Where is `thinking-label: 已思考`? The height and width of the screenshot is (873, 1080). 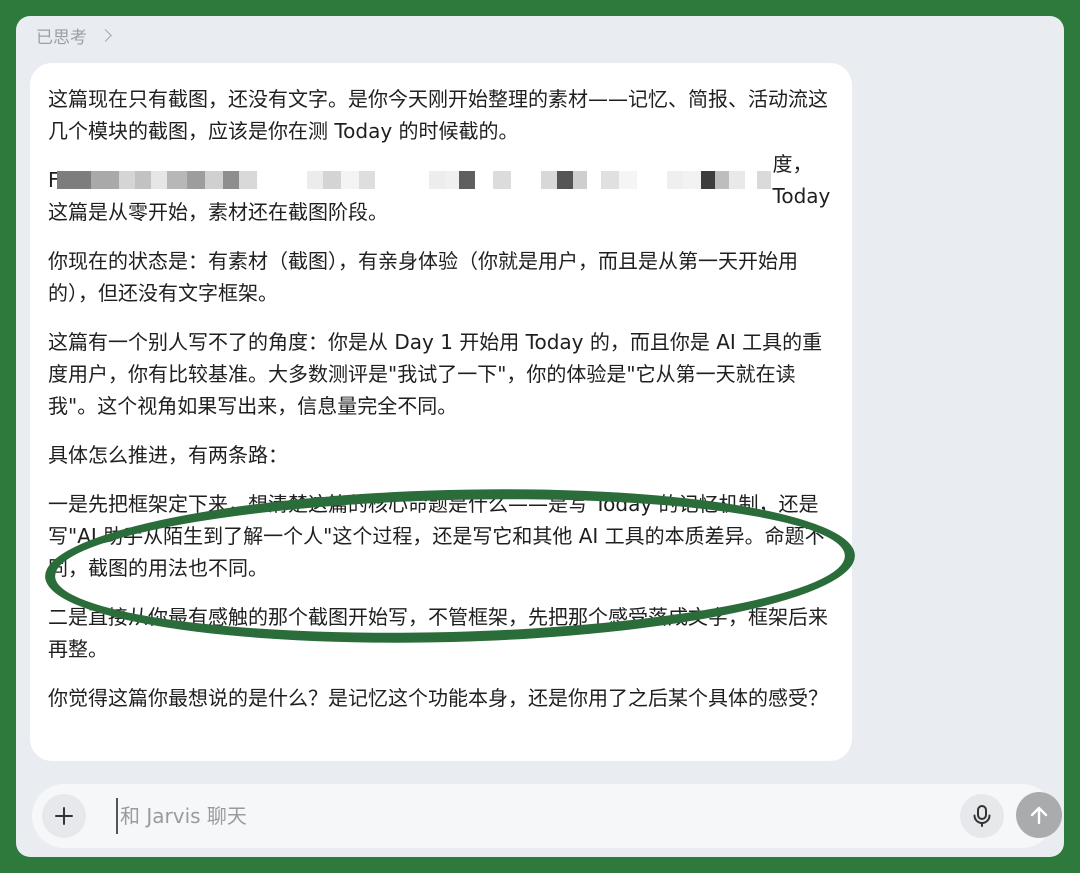
thinking-label: 已思考 is located at coordinates (61, 37).